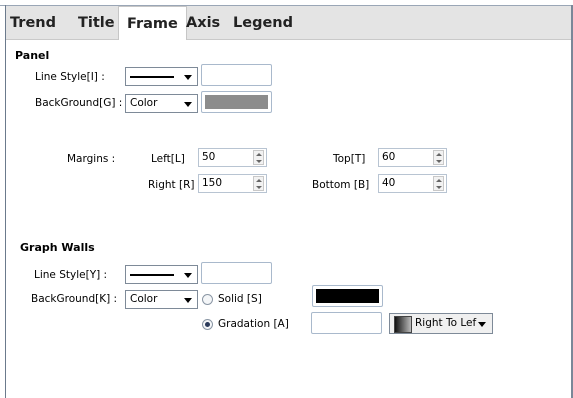 The height and width of the screenshot is (398, 573). I want to click on gradation-radio, so click(207, 324).